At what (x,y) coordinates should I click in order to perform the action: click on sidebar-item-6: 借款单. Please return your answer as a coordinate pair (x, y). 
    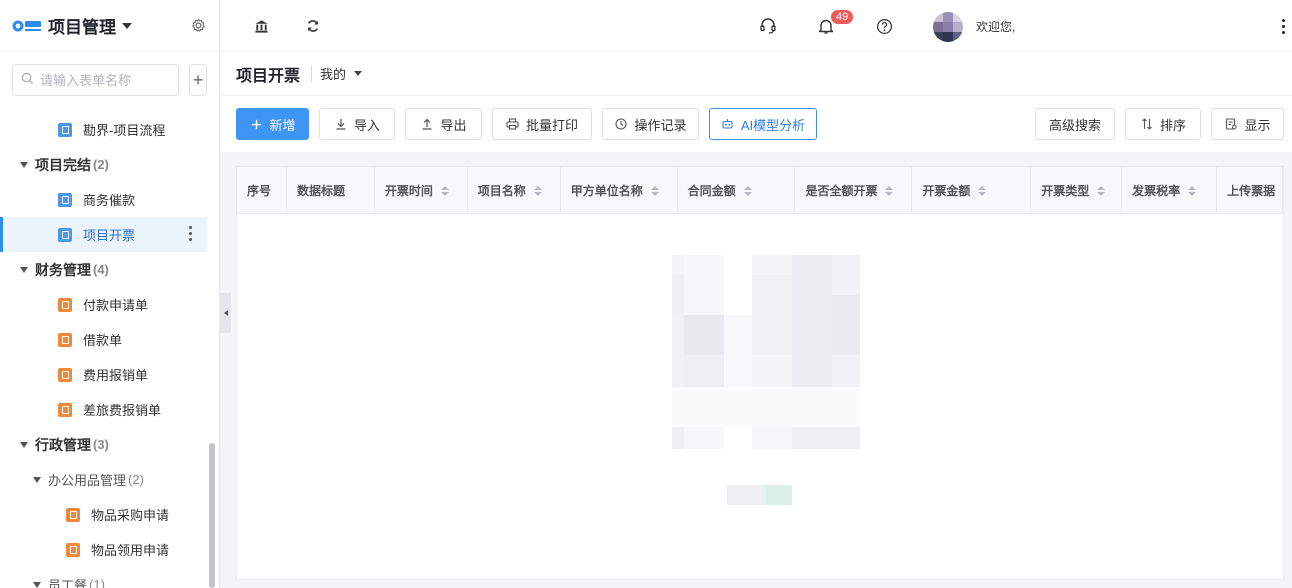
    Looking at the image, I should click on (103, 339).